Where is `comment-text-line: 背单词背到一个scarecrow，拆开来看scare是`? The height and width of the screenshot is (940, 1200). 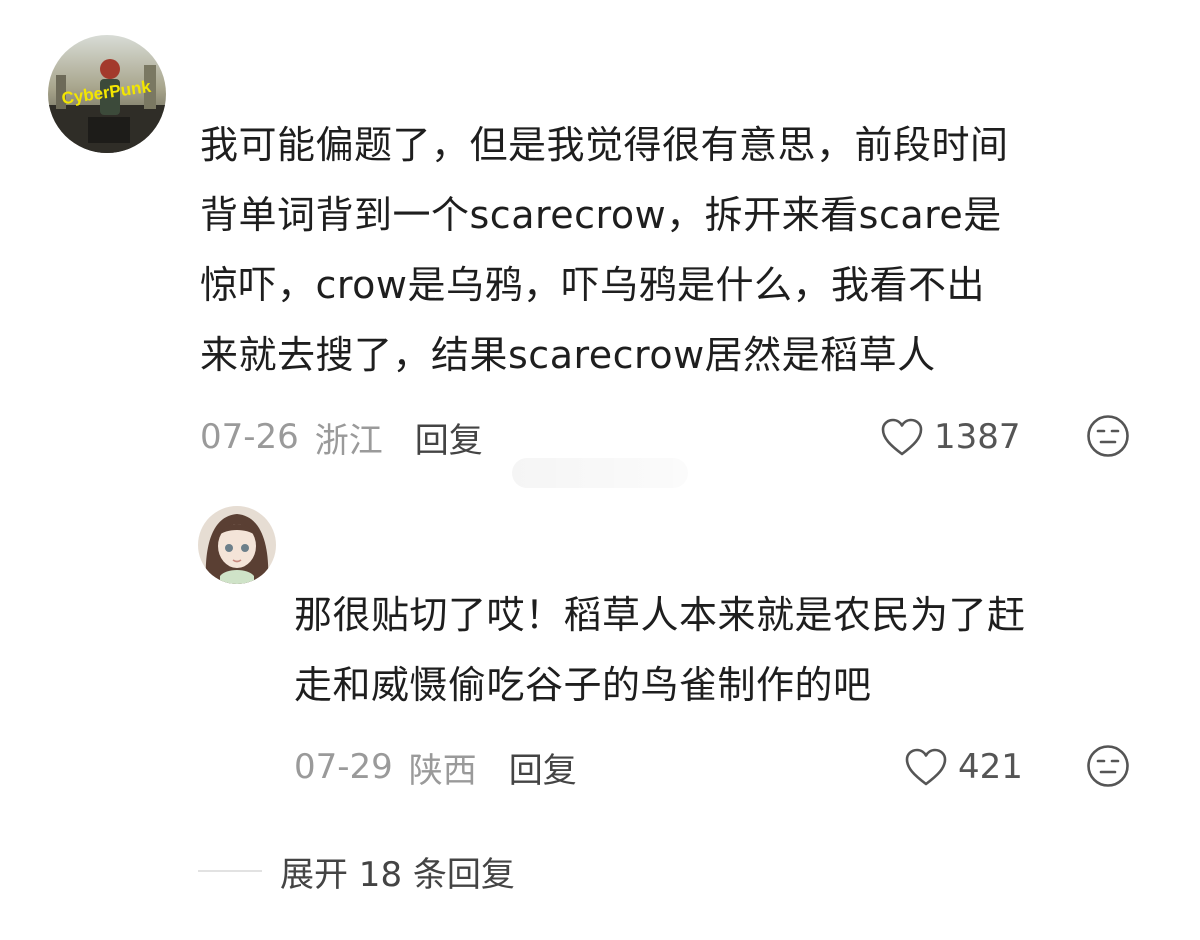
comment-text-line: 背单词背到一个scarecrow，拆开来看scare是 is located at coordinates (601, 215).